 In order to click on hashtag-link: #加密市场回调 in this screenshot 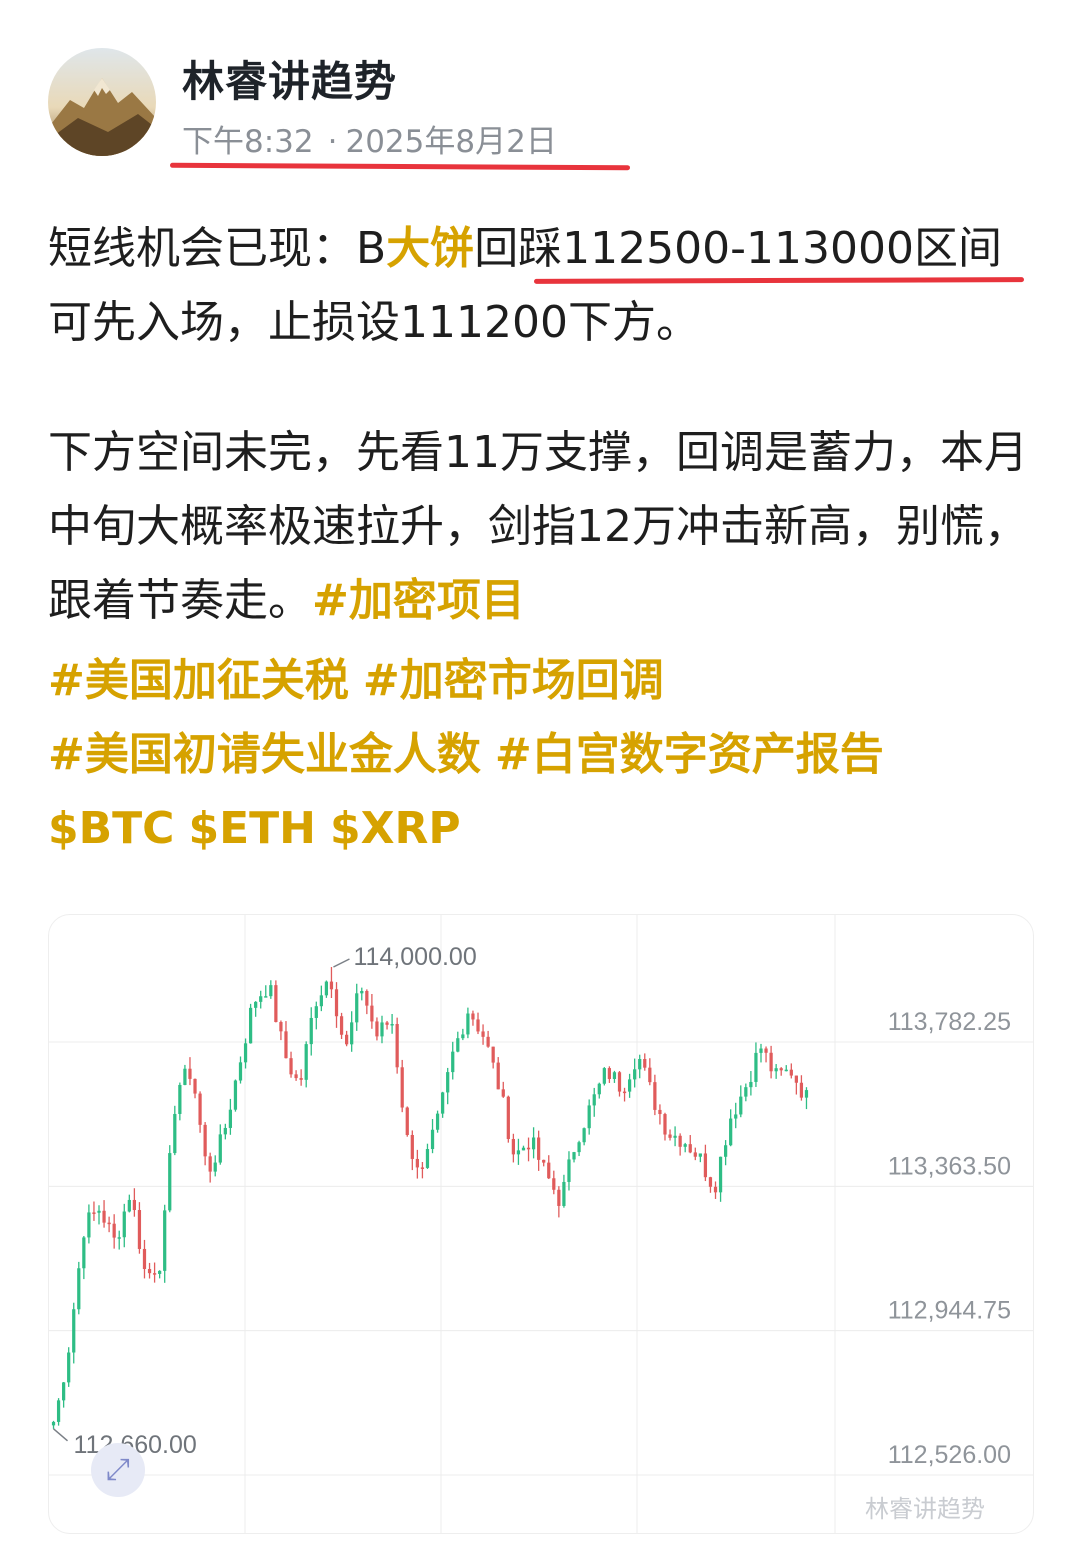, I will do `click(513, 680)`.